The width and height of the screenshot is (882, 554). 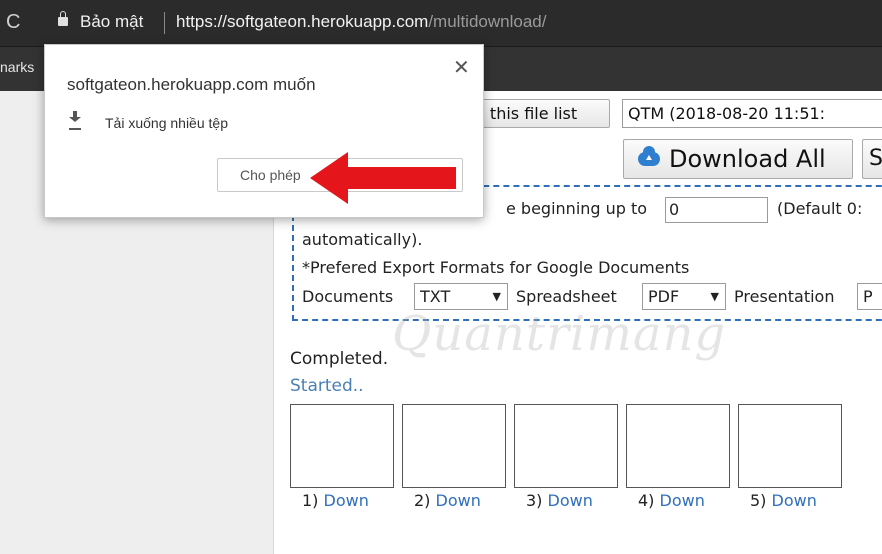 What do you see at coordinates (758, 500) in the screenshot?
I see `slot-number: 5)` at bounding box center [758, 500].